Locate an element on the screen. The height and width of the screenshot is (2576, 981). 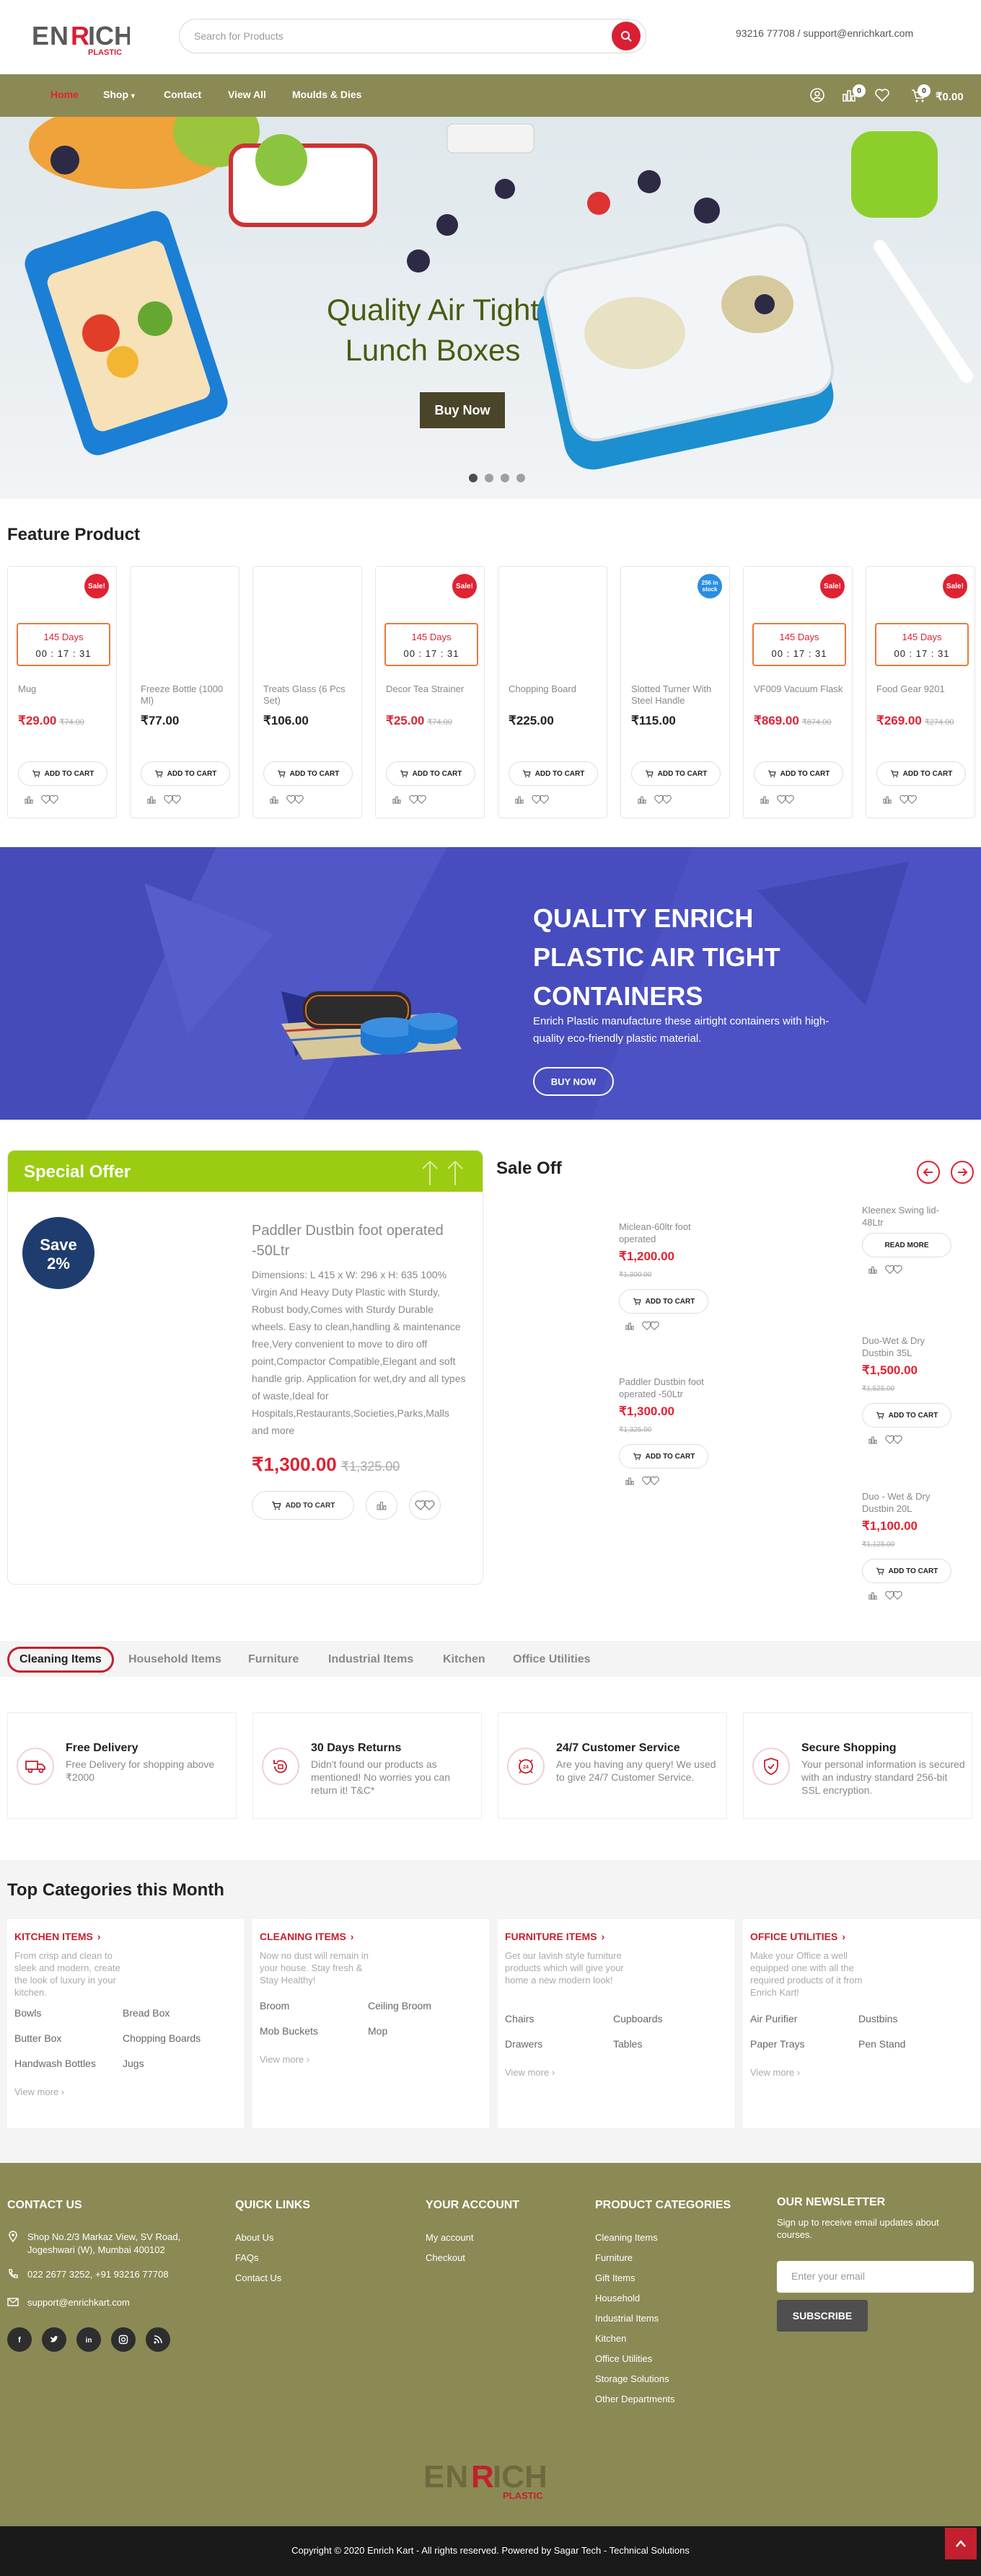
nav-home: Home is located at coordinates (64, 94).